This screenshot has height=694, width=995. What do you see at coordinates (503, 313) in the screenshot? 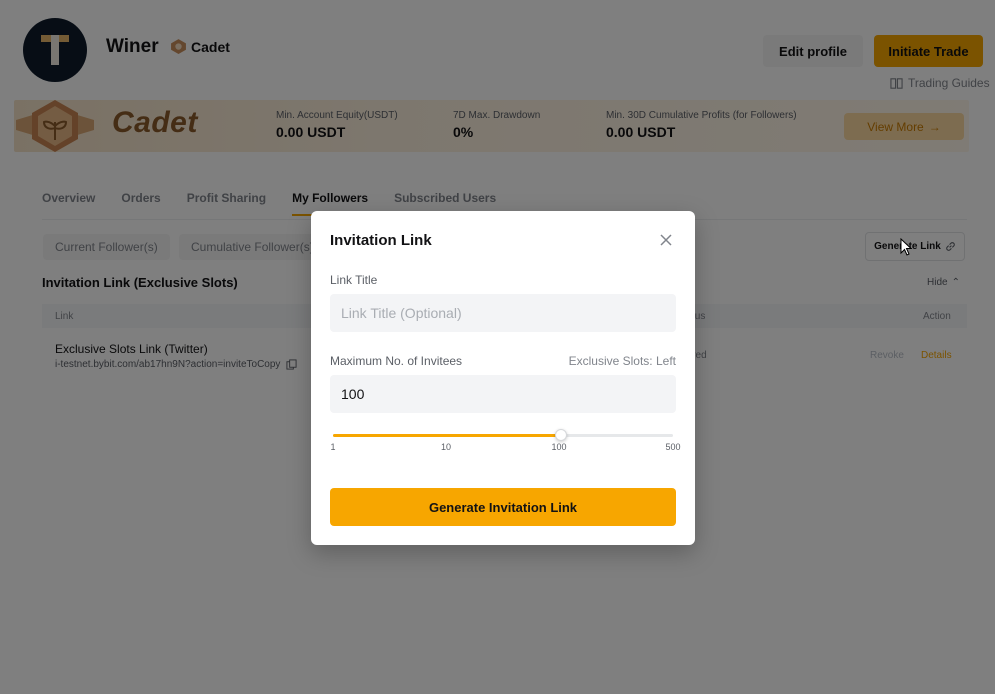
I see `link-title-input` at bounding box center [503, 313].